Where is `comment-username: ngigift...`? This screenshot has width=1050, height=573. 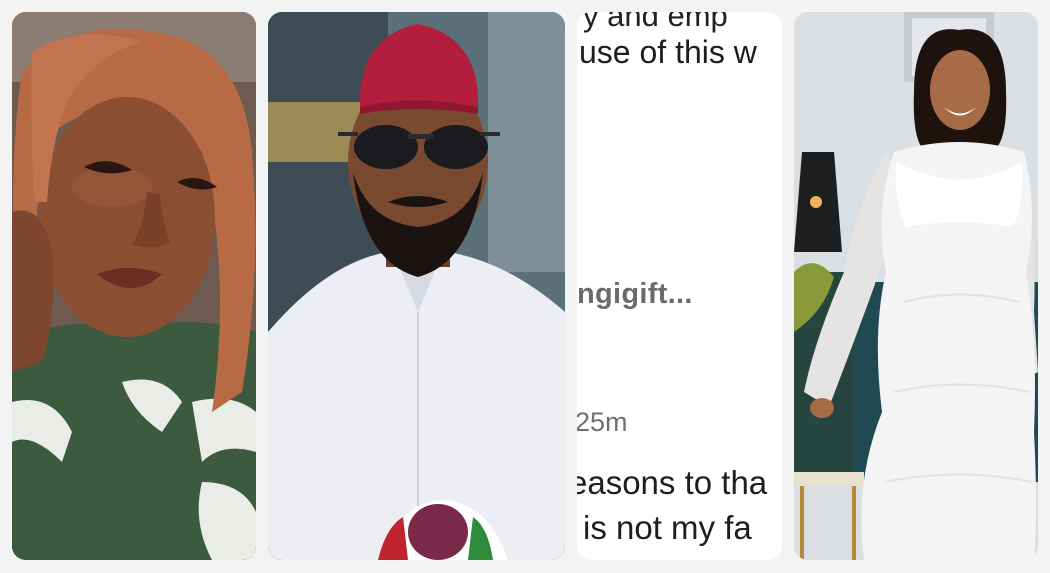 comment-username: ngigift... is located at coordinates (635, 294).